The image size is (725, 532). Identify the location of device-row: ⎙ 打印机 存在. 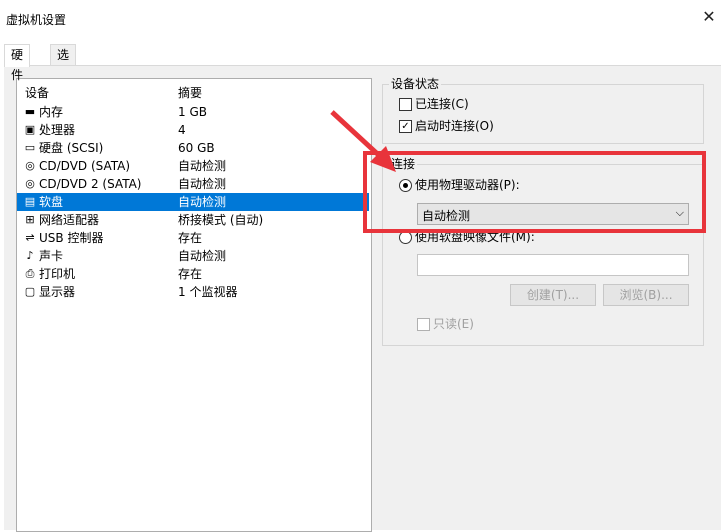
(193, 274).